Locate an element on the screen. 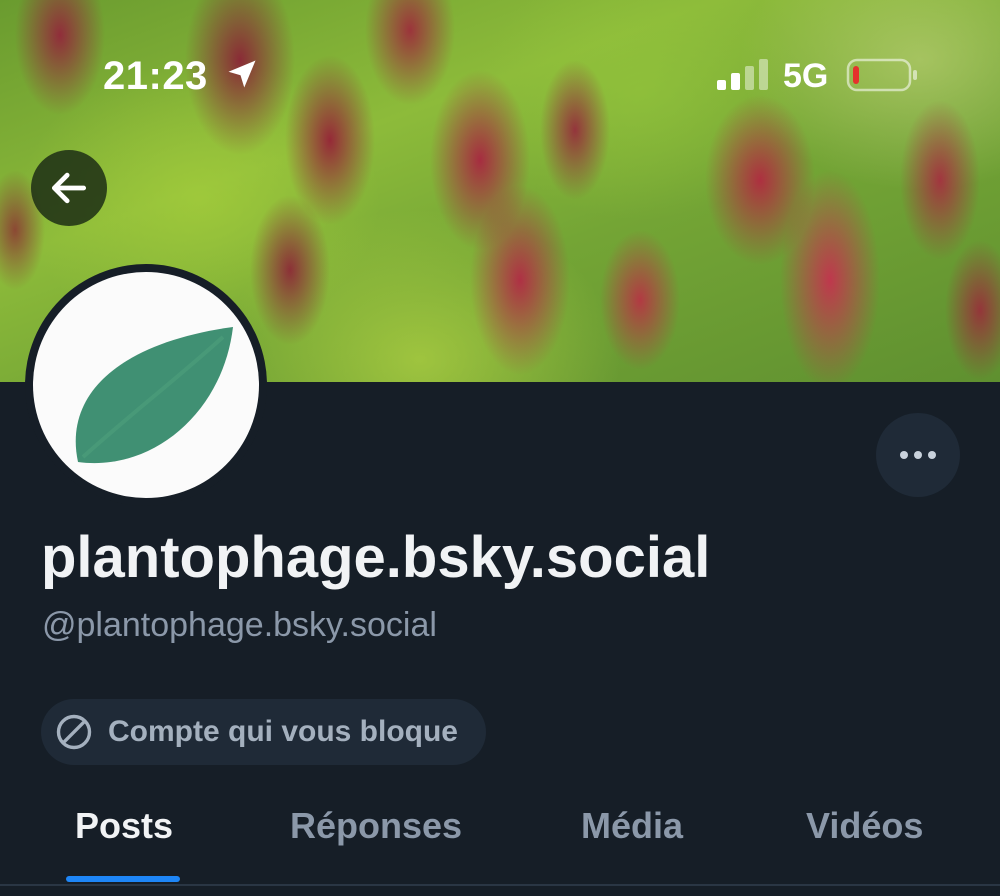 The height and width of the screenshot is (896, 1000). profile-tabs: Posts Réponses Média Vidéos is located at coordinates (500, 837).